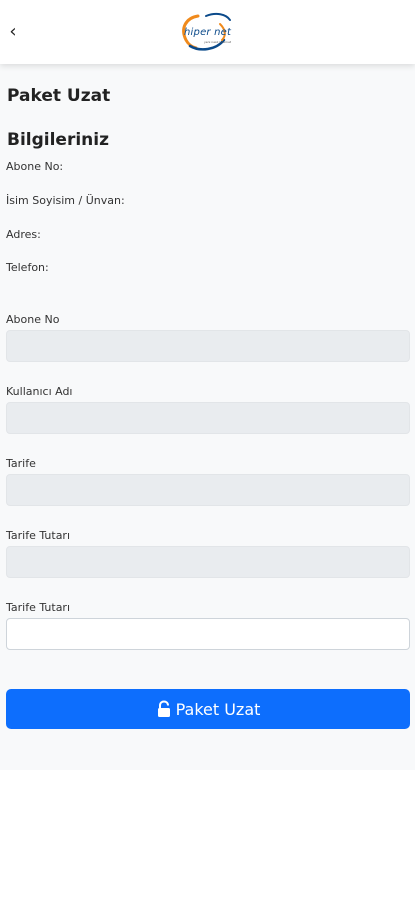 The image size is (415, 900). I want to click on tariff-amount-field, so click(208, 562).